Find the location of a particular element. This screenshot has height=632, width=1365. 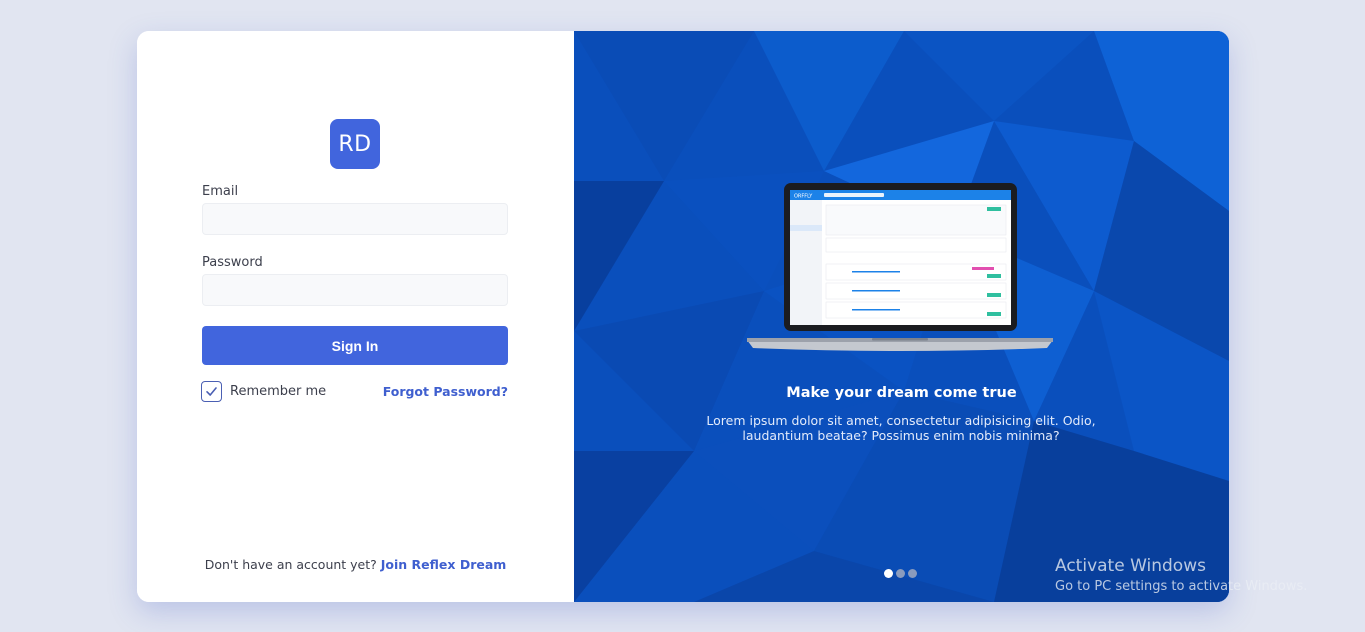

laptop-illustration: ORFFLY is located at coordinates (900, 267).